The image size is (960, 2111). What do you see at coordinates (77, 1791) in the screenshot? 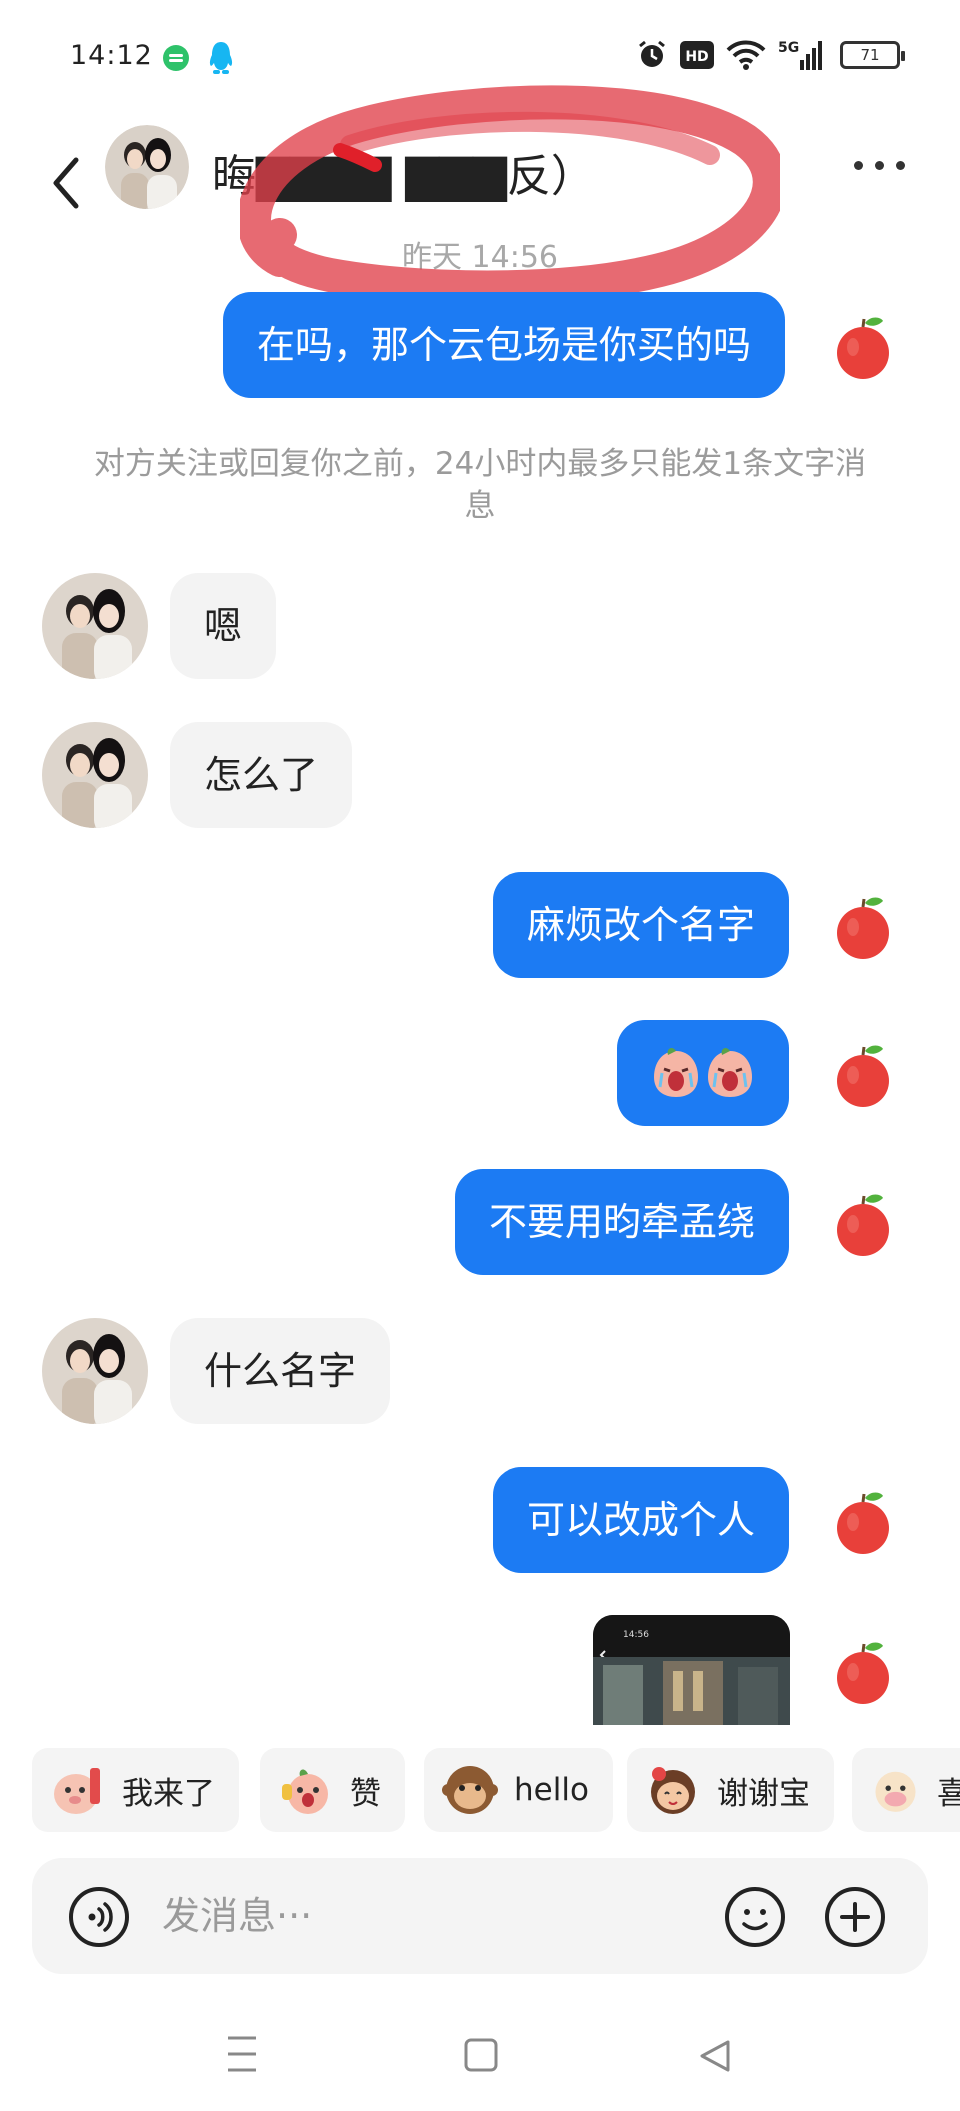
I see `waving-pig-sticker-icon` at bounding box center [77, 1791].